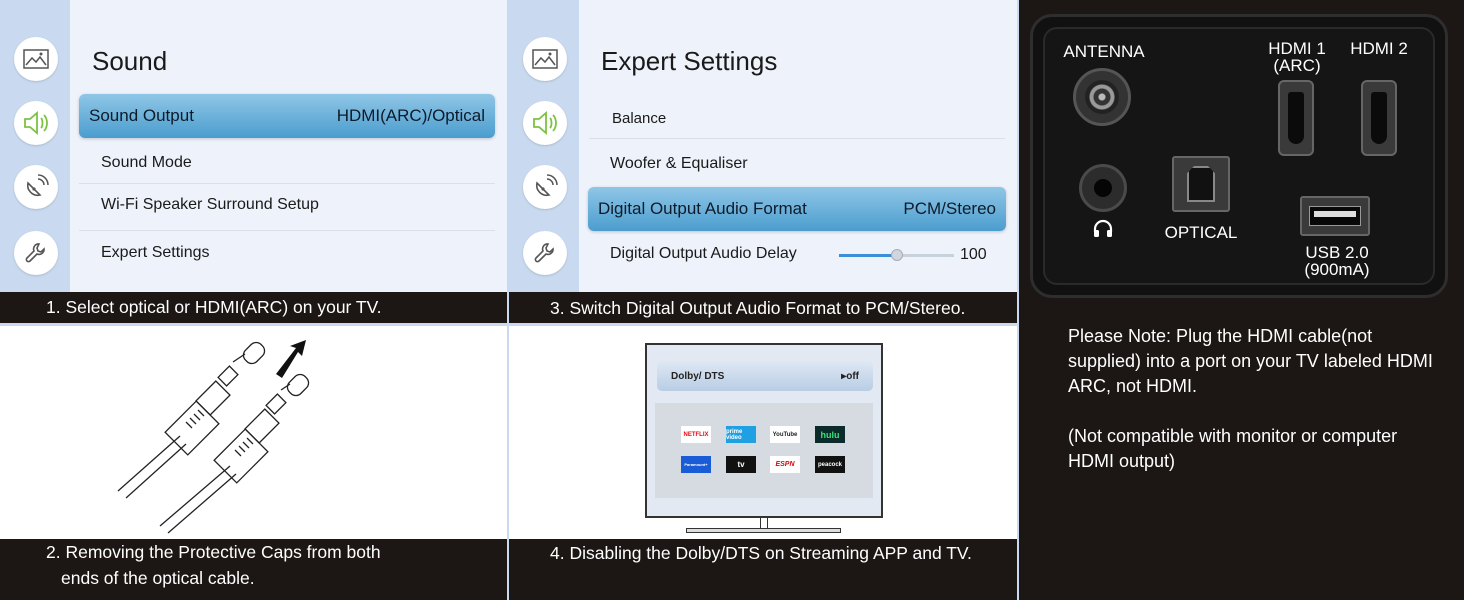 This screenshot has width=1464, height=600. Describe the element at coordinates (1103, 230) in the screenshot. I see `headphone-icon` at that location.